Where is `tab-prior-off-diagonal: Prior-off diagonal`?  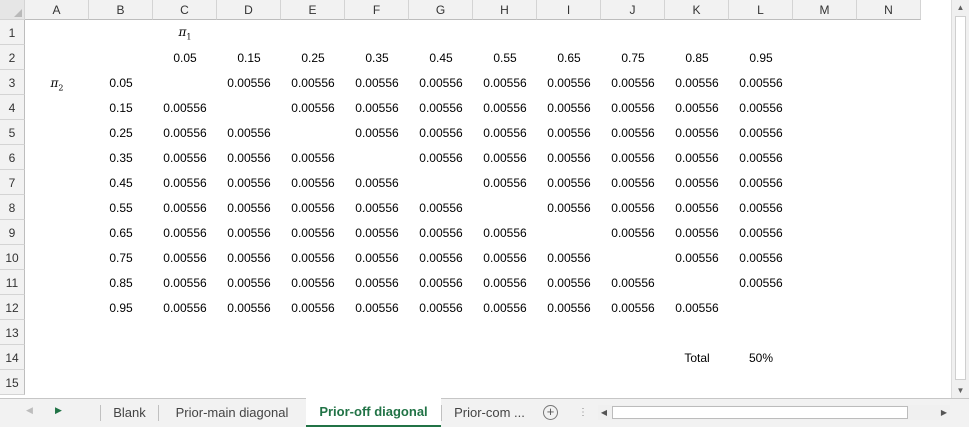 tab-prior-off-diagonal: Prior-off diagonal is located at coordinates (373, 412).